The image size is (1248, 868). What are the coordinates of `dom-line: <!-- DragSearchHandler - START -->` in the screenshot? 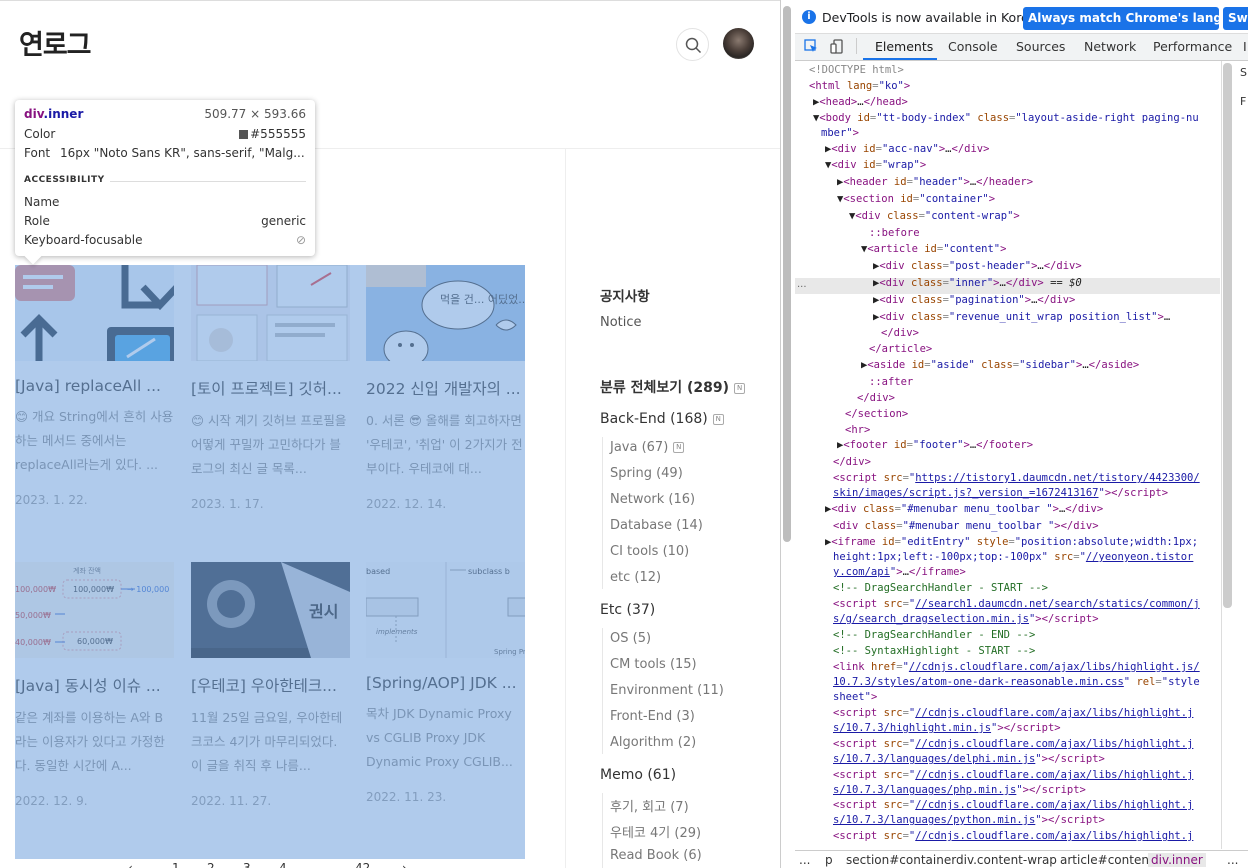 It's located at (940, 588).